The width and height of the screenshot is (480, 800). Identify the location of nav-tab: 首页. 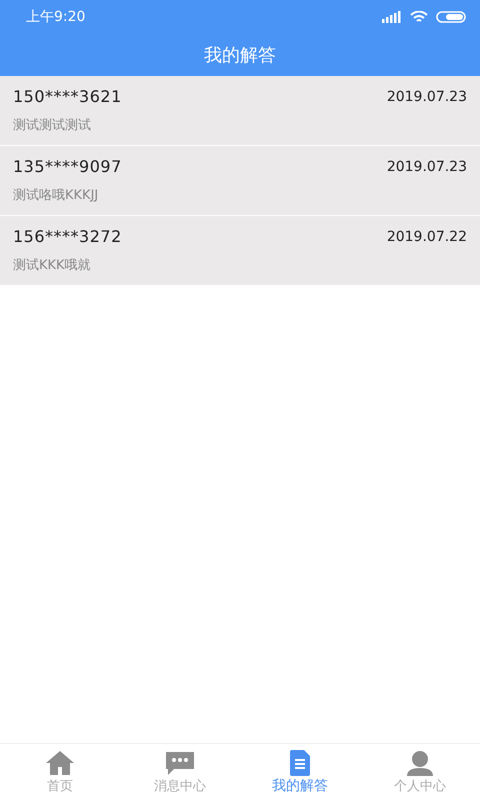
(60, 772).